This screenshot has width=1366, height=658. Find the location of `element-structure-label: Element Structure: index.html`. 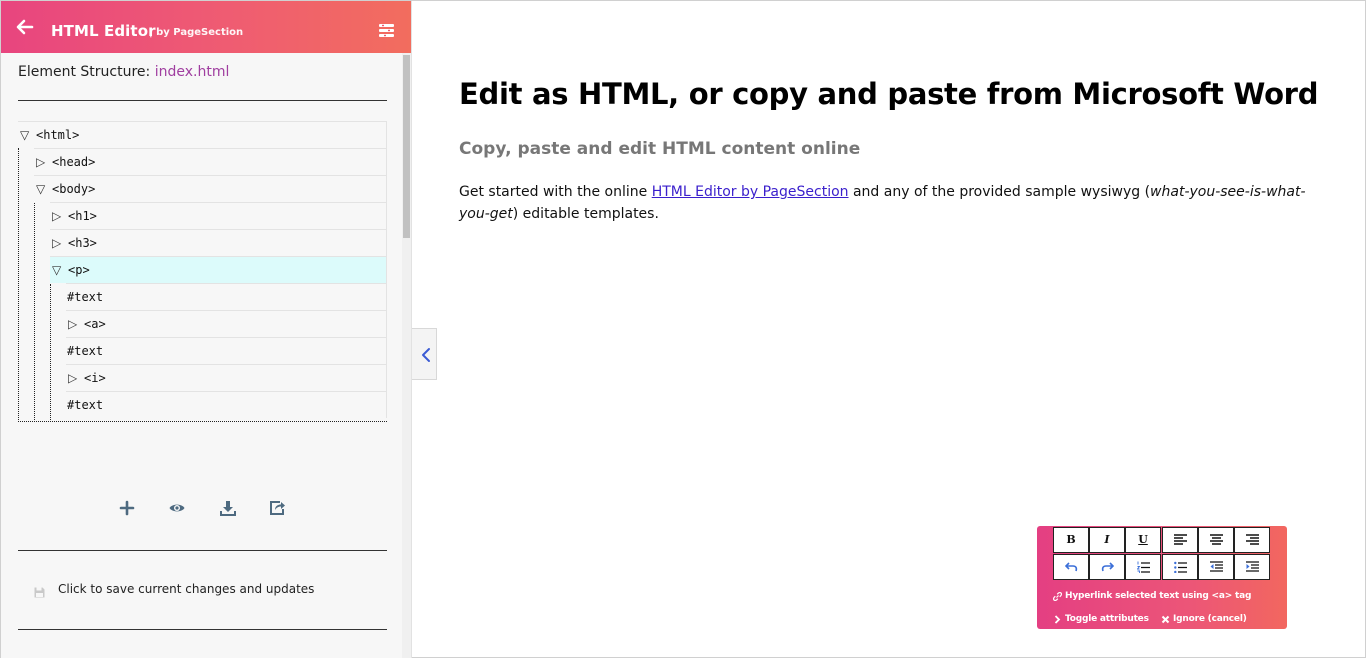

element-structure-label: Element Structure: index.html is located at coordinates (123, 72).